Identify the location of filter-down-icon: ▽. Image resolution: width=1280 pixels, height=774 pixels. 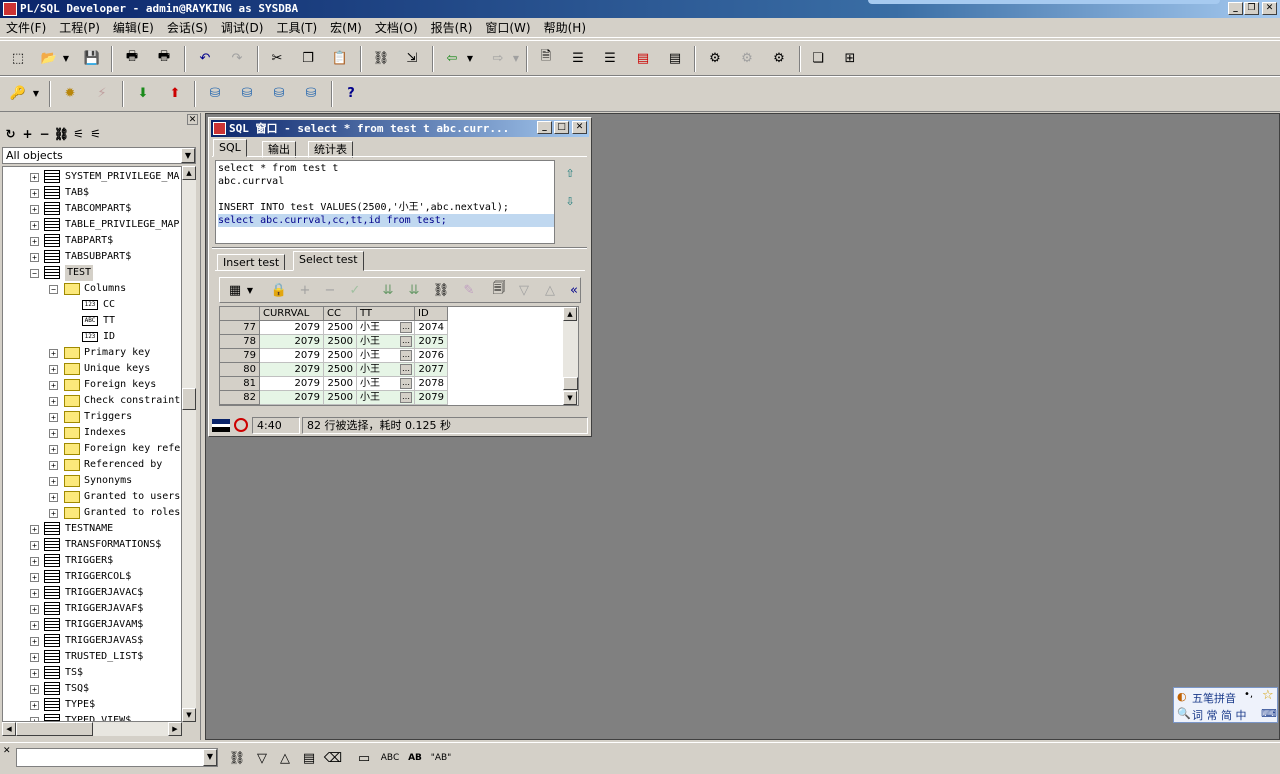
(524, 290).